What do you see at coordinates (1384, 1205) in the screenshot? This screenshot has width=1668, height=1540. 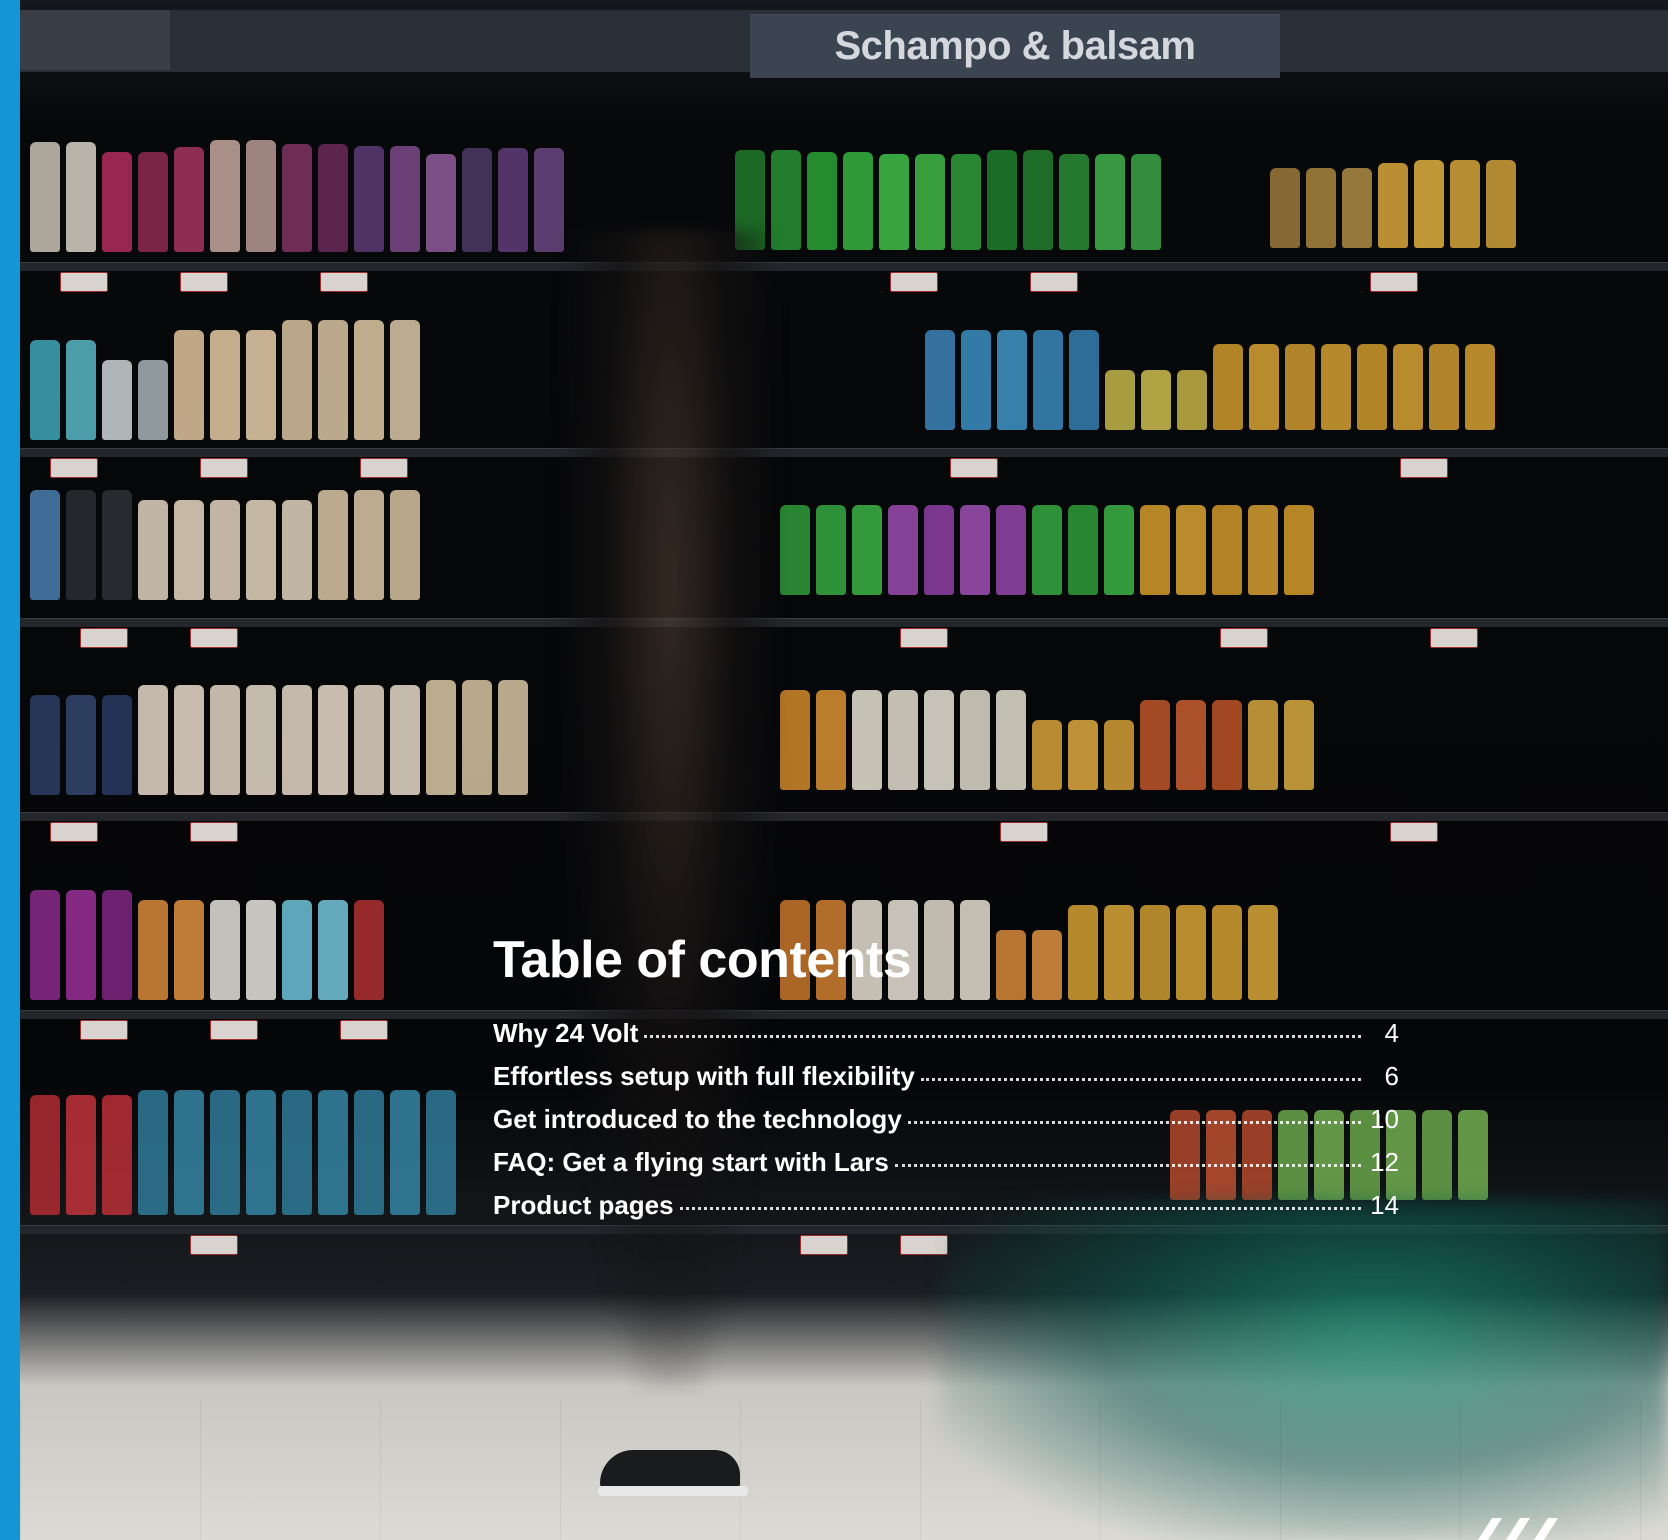 I see `toc-entry-page: 14` at bounding box center [1384, 1205].